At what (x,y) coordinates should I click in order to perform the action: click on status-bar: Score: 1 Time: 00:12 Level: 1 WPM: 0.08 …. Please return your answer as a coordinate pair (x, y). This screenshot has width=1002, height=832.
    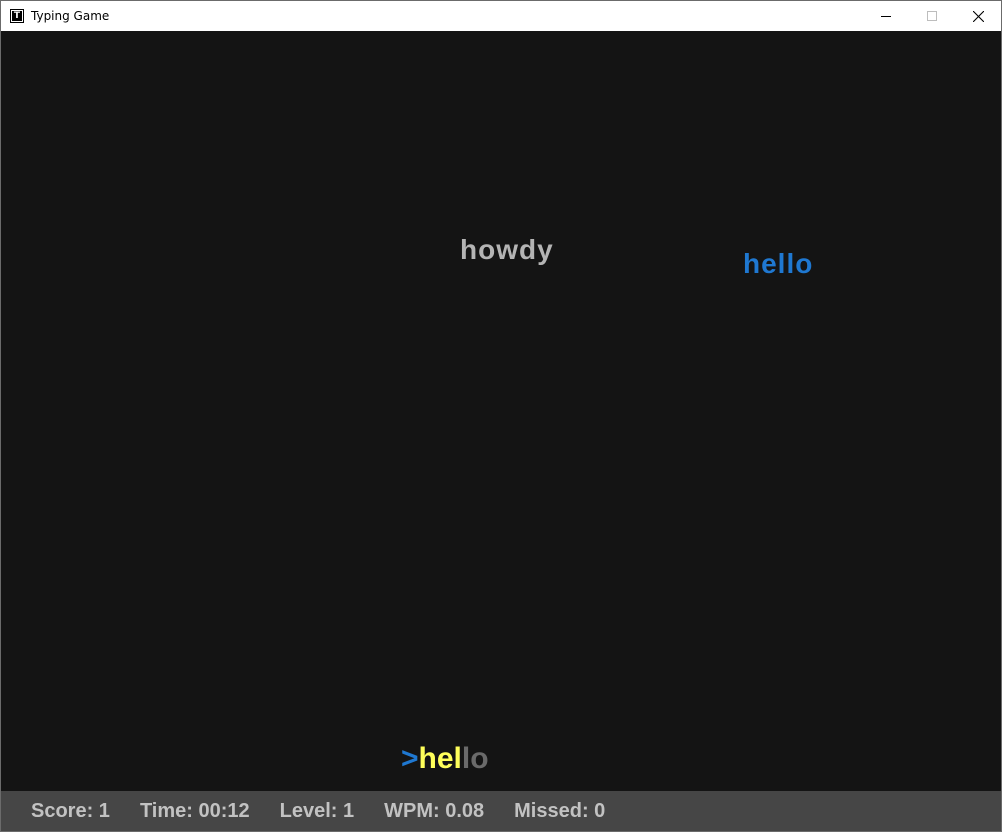
    Looking at the image, I should click on (501, 811).